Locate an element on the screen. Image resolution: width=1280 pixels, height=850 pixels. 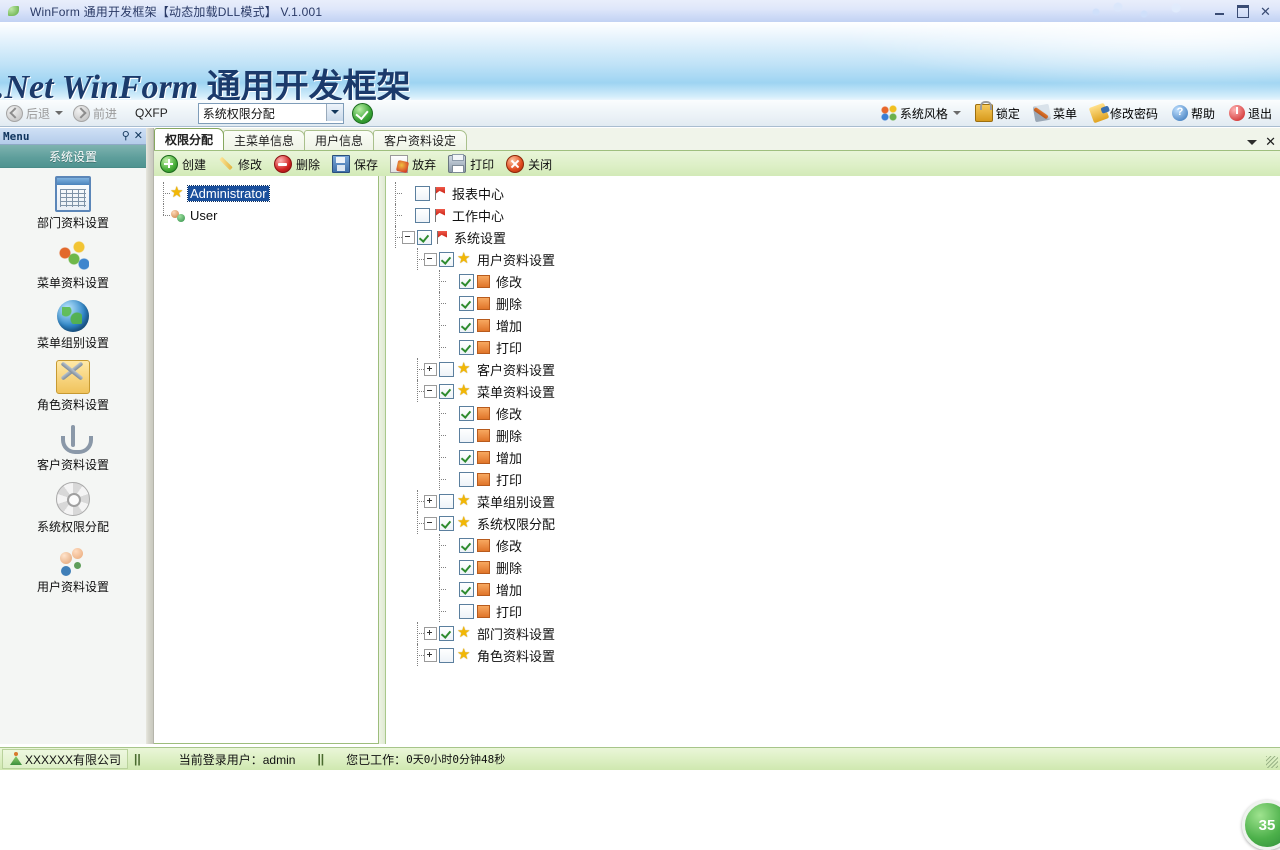
permission-tree-row: 部门资料设置 is located at coordinates (833, 633).